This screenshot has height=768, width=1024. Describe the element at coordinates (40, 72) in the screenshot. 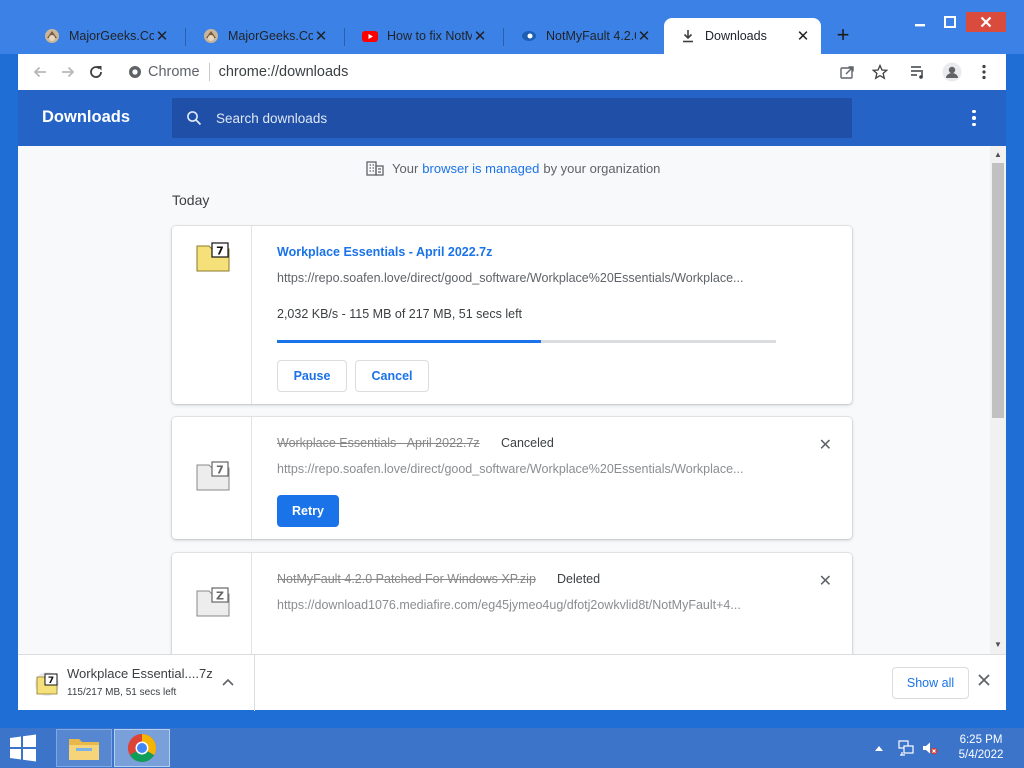

I see `back-arrow-icon` at that location.